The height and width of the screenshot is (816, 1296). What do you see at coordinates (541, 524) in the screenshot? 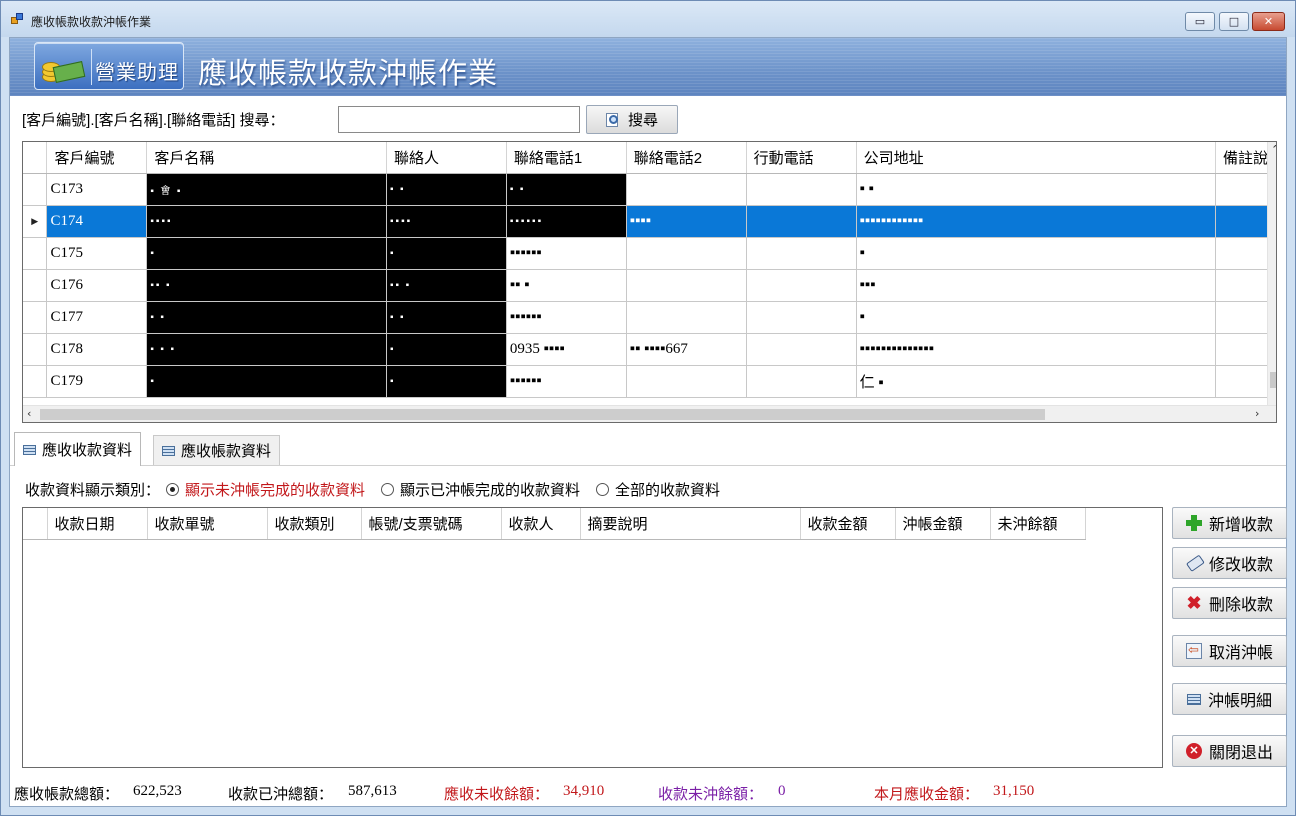
I see `column-header: 收款人` at bounding box center [541, 524].